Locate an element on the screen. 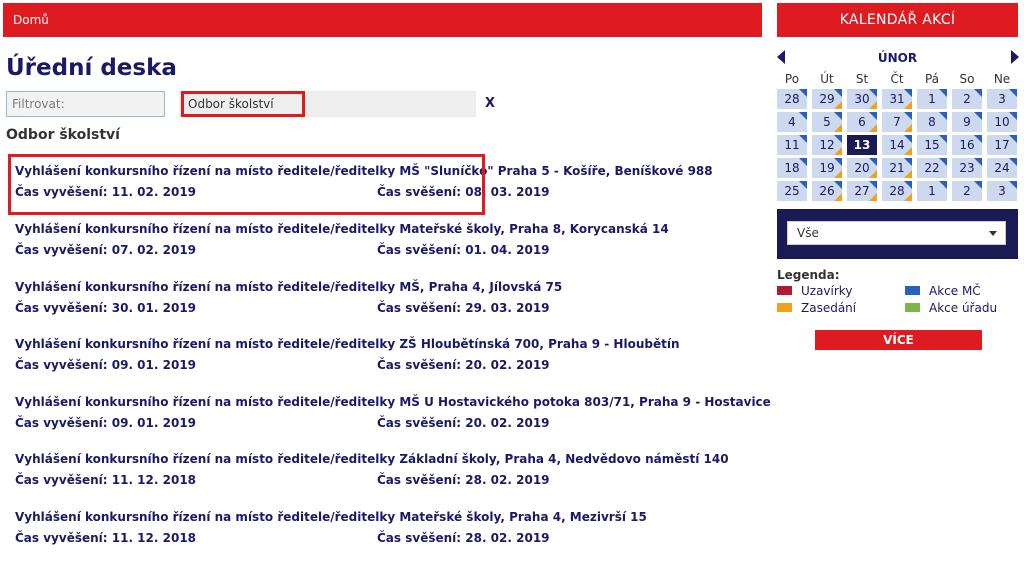  calendar-day: 18 is located at coordinates (792, 168).